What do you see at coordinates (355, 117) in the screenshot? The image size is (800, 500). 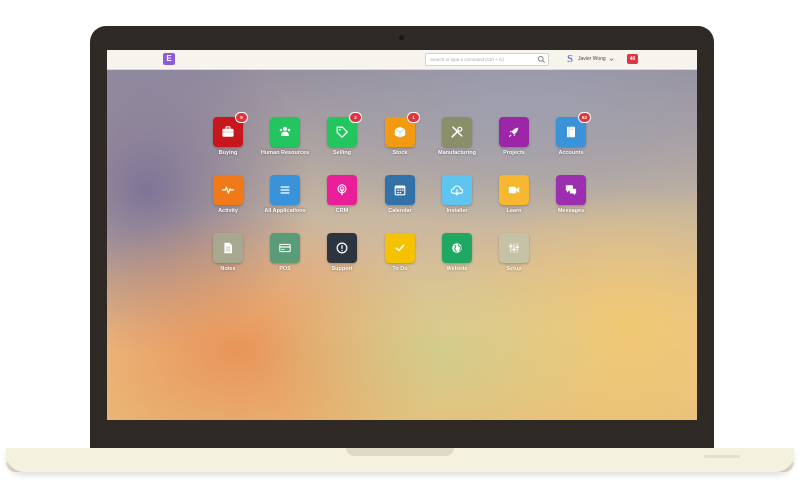 I see `app-badge: 2` at bounding box center [355, 117].